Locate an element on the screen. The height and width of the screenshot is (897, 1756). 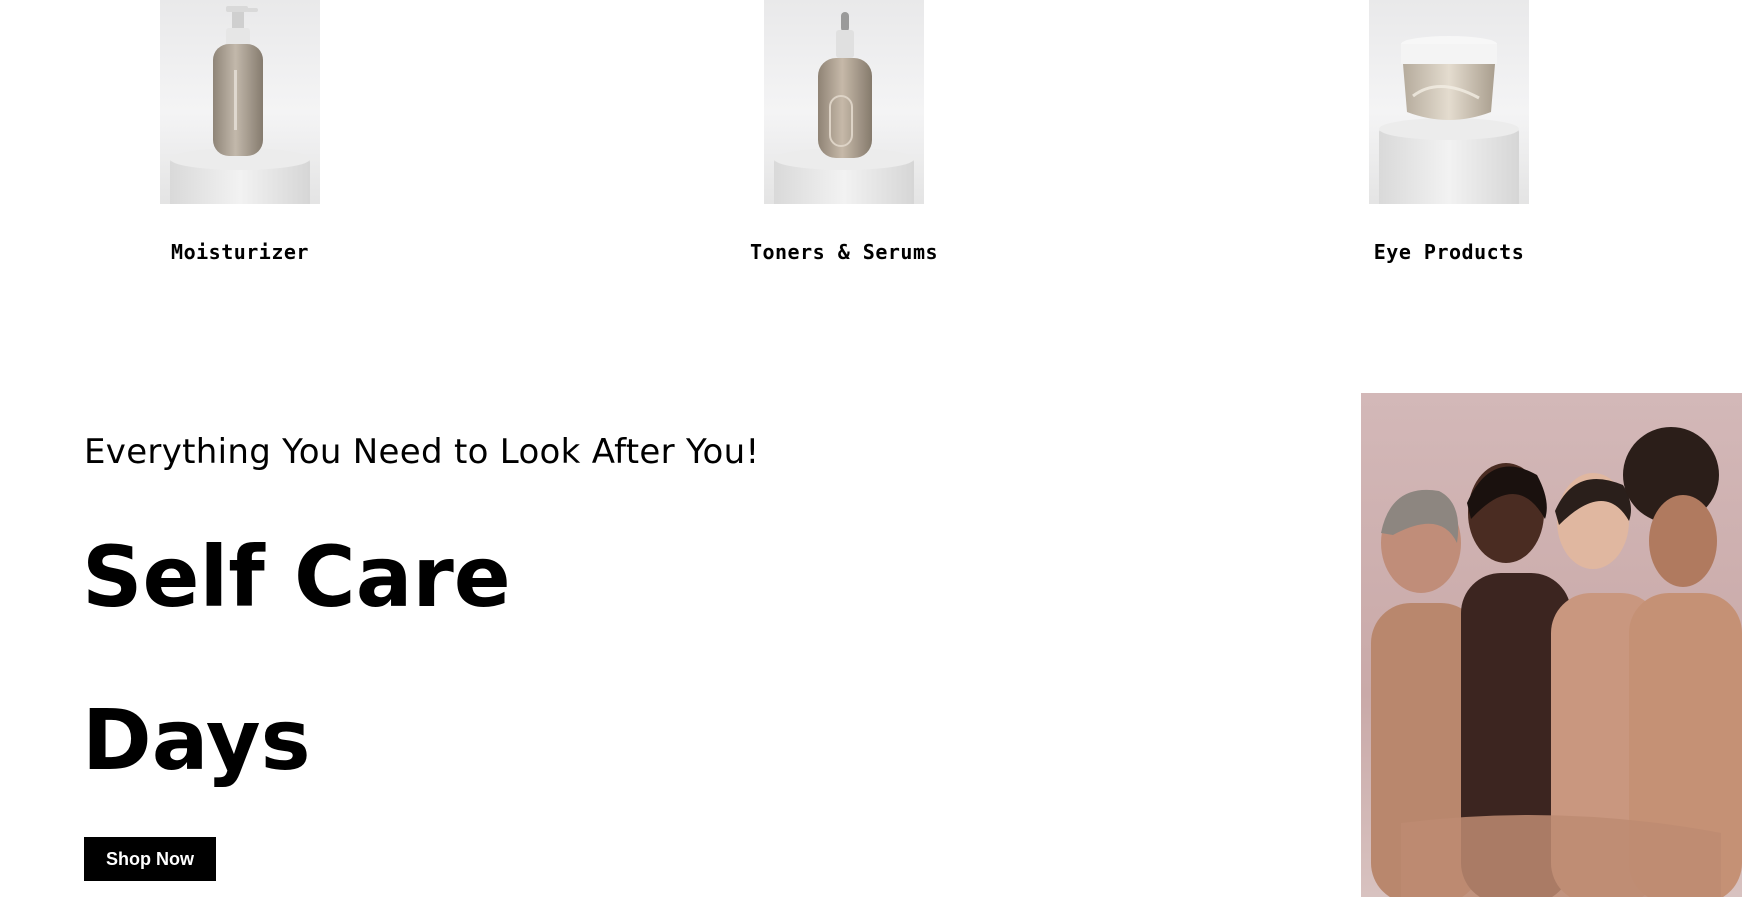
eye-products-image is located at coordinates (1449, 102).